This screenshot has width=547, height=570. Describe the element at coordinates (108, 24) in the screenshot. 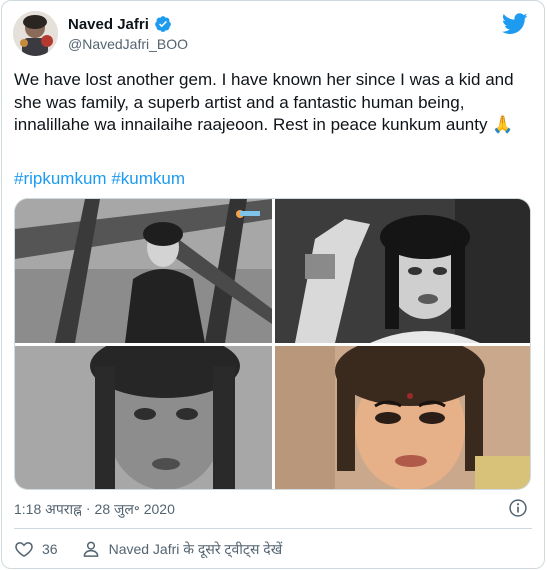

I see `author-display-name: Naved Jafri` at that location.